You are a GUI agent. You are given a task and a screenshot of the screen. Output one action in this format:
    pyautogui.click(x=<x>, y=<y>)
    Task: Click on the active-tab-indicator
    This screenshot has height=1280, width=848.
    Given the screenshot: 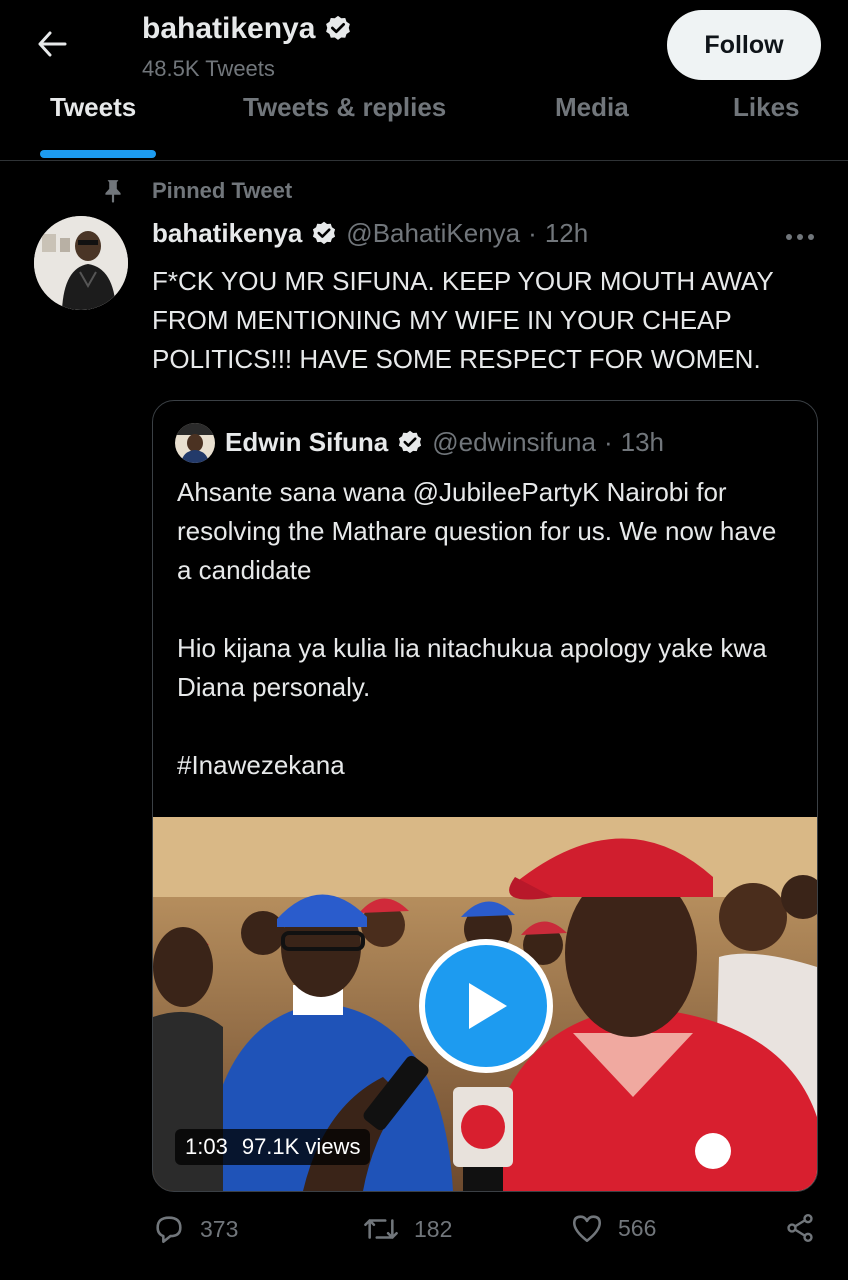 What is the action you would take?
    pyautogui.click(x=98, y=154)
    